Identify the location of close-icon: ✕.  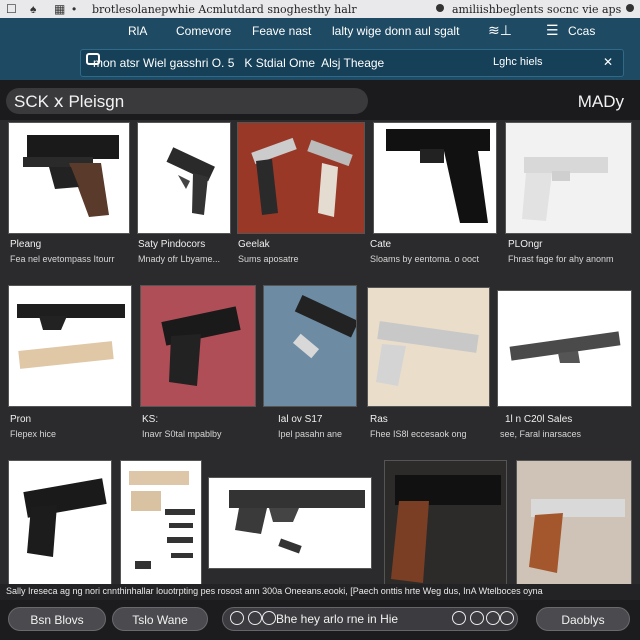
(608, 62).